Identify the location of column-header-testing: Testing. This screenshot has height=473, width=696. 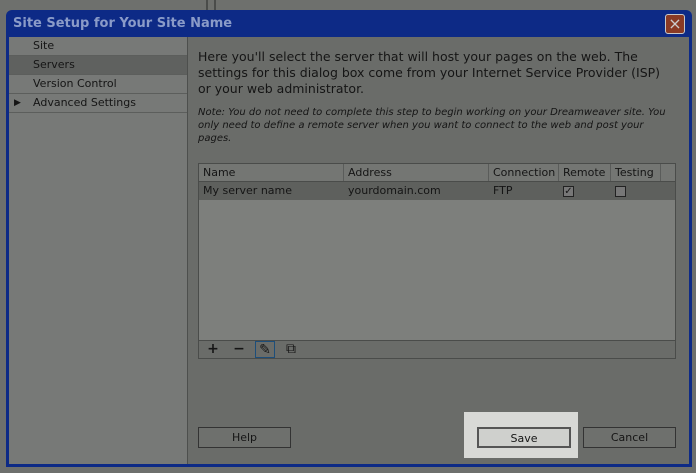
(636, 172).